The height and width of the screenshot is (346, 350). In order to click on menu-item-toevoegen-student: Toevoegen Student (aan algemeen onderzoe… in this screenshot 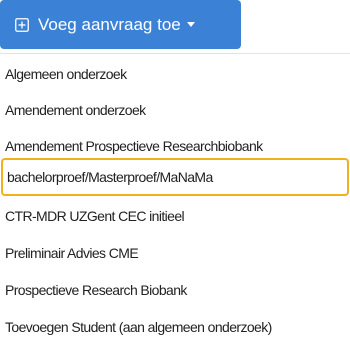, I will do `click(175, 327)`.